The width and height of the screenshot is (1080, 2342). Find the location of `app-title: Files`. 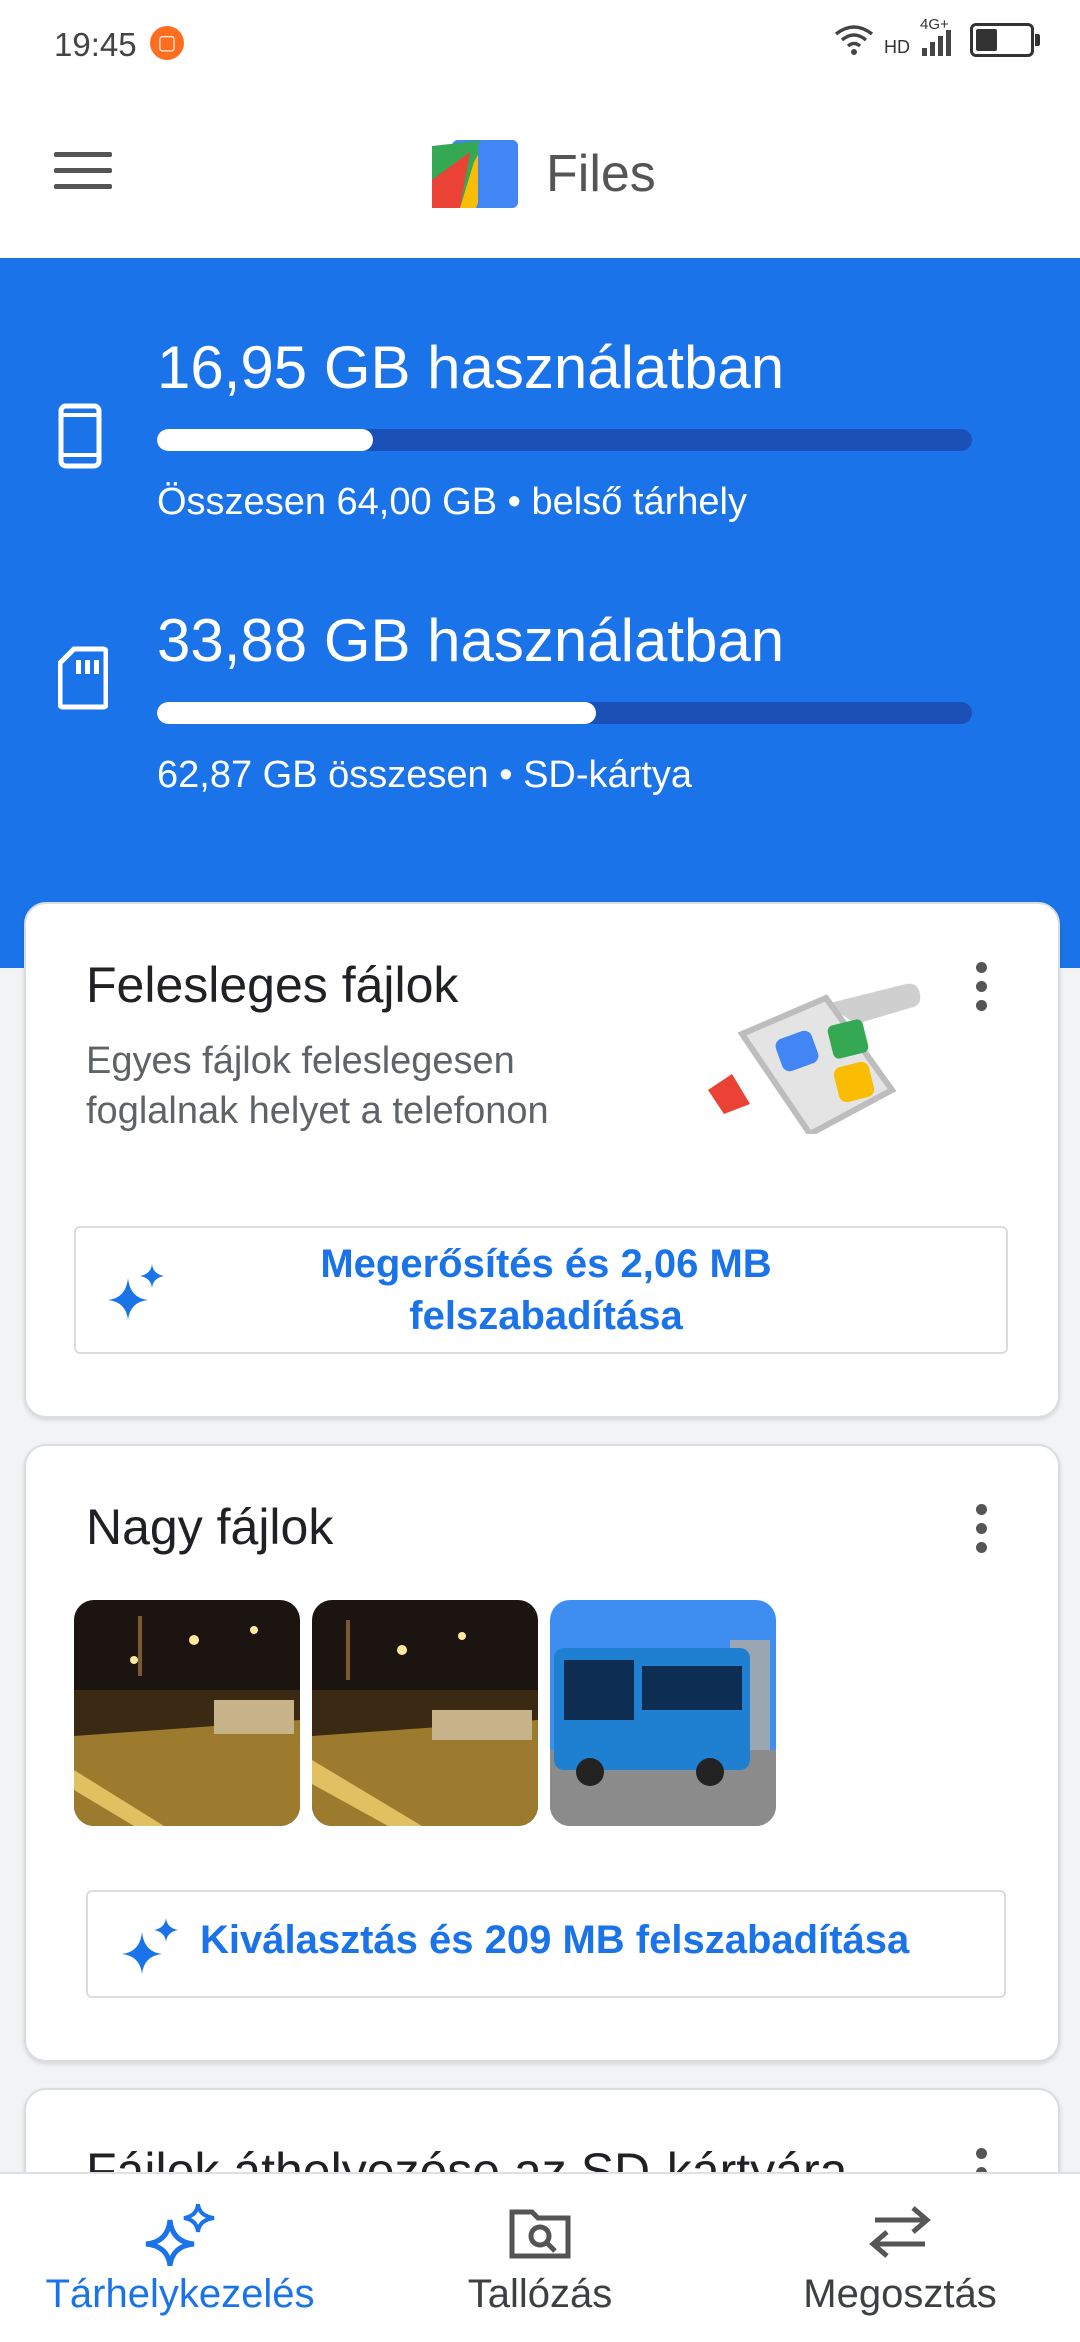

app-title: Files is located at coordinates (601, 174).